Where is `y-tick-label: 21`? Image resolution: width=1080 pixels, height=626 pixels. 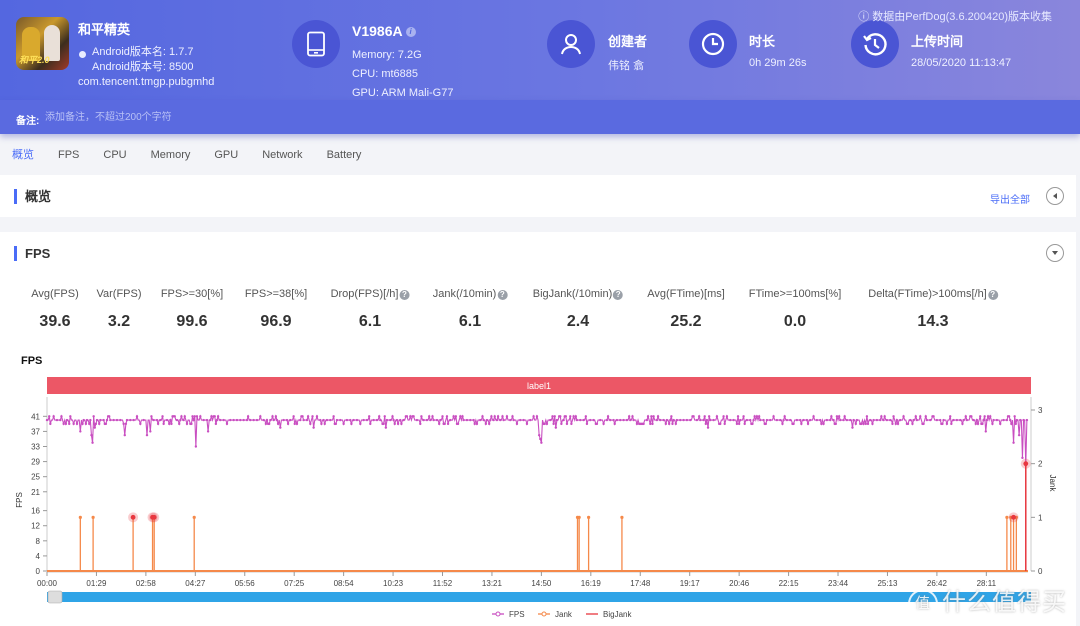
y-tick-label: 21 is located at coordinates (35, 492).